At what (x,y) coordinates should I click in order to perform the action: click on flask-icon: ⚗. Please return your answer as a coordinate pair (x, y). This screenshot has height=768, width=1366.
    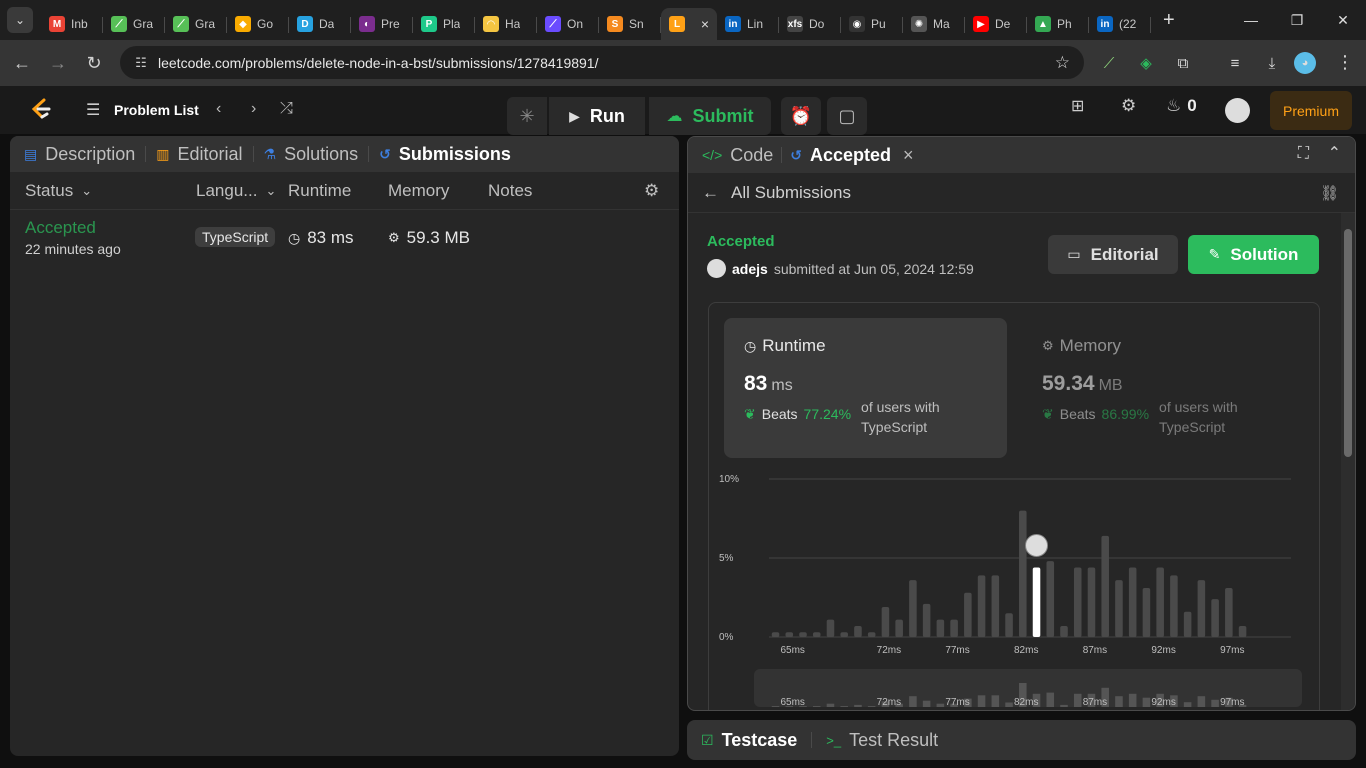
    Looking at the image, I should click on (270, 153).